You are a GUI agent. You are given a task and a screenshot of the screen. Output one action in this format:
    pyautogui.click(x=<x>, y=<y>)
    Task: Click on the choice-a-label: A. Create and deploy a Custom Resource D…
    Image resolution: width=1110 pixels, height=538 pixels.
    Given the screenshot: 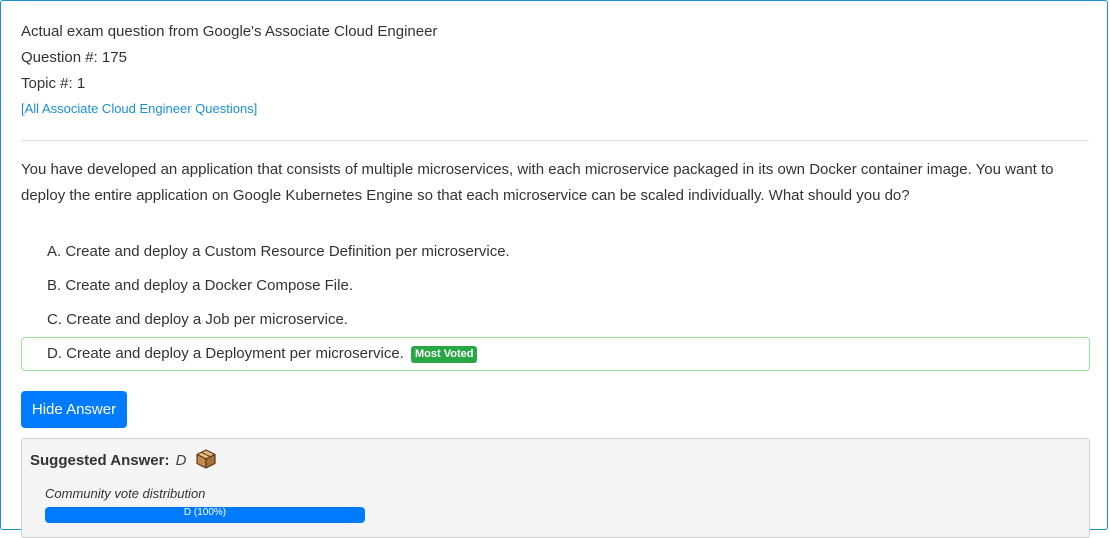 What is the action you would take?
    pyautogui.click(x=278, y=251)
    